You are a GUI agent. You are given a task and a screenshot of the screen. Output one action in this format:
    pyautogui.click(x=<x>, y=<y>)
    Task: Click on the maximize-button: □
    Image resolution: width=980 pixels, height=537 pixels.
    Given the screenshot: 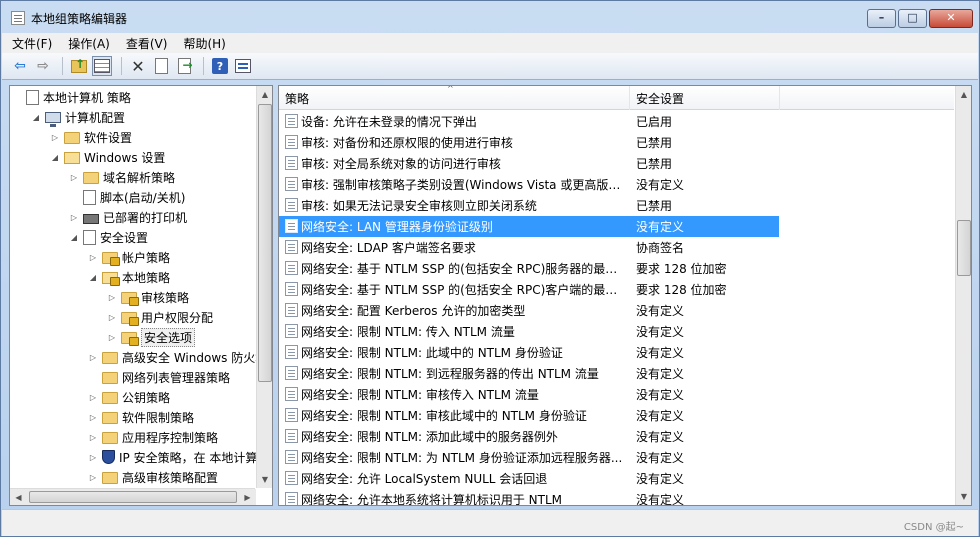 What is the action you would take?
    pyautogui.click(x=912, y=18)
    